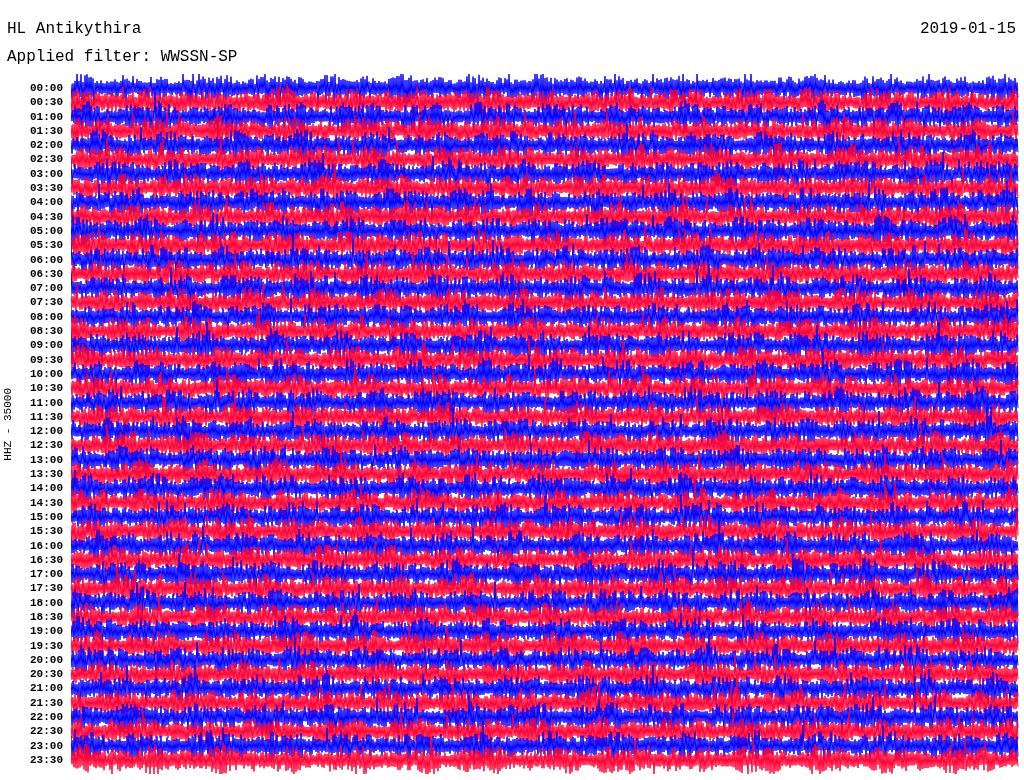  What do you see at coordinates (46, 131) in the screenshot?
I see `time-label: 01:30` at bounding box center [46, 131].